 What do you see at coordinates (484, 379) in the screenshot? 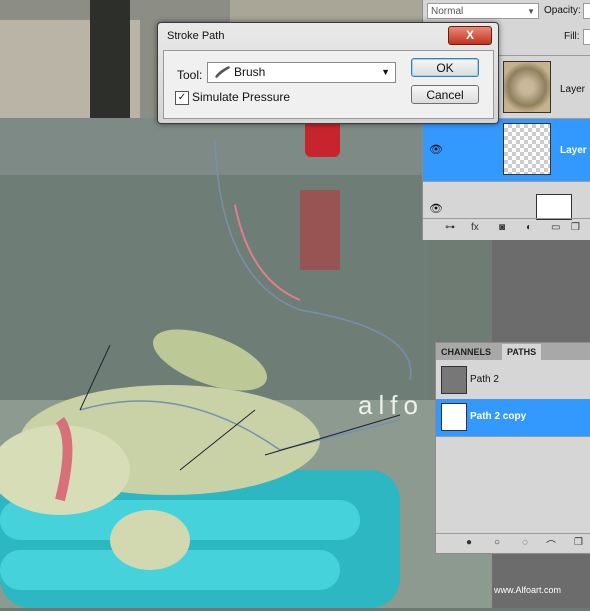
I see `path-name: Path 2` at bounding box center [484, 379].